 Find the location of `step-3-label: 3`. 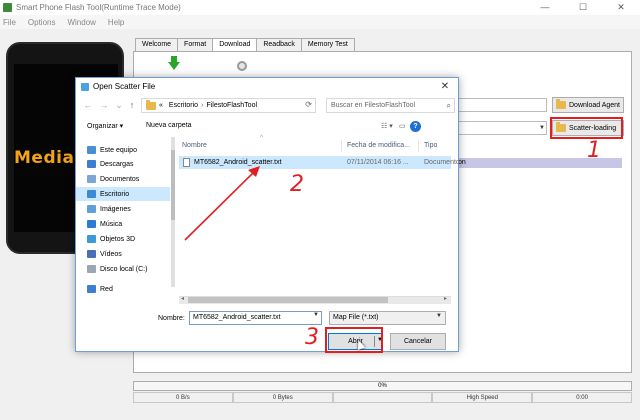

step-3-label: 3 is located at coordinates (312, 337).